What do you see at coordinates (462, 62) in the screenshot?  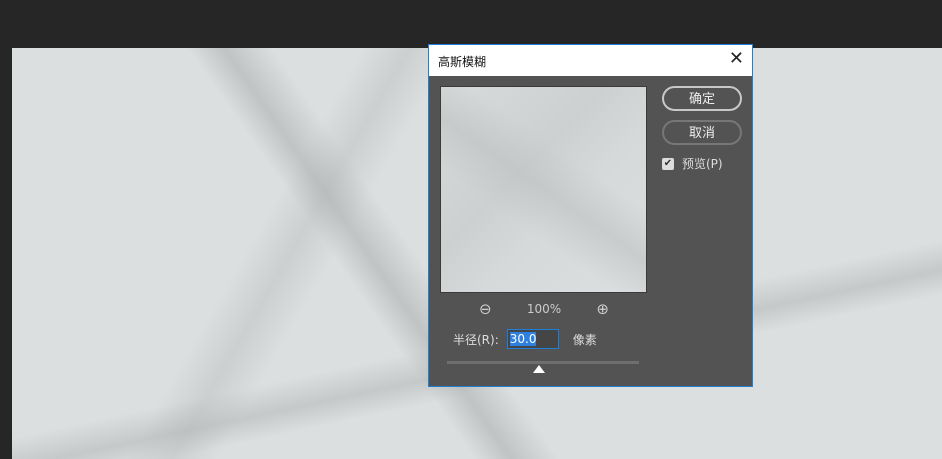 I see `dialog-title: 高斯模糊` at bounding box center [462, 62].